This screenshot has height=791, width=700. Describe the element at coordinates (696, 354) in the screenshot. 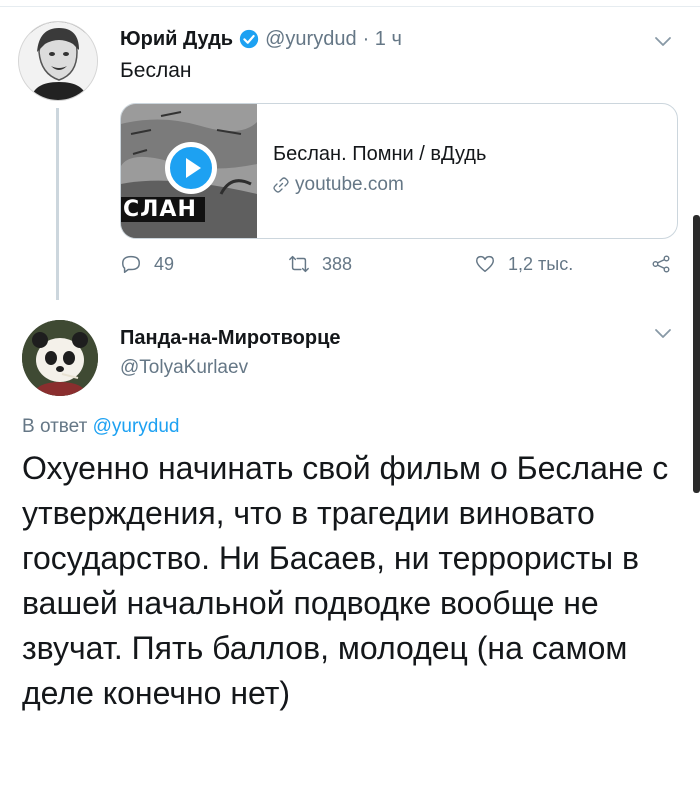

I see `scrollbar` at that location.